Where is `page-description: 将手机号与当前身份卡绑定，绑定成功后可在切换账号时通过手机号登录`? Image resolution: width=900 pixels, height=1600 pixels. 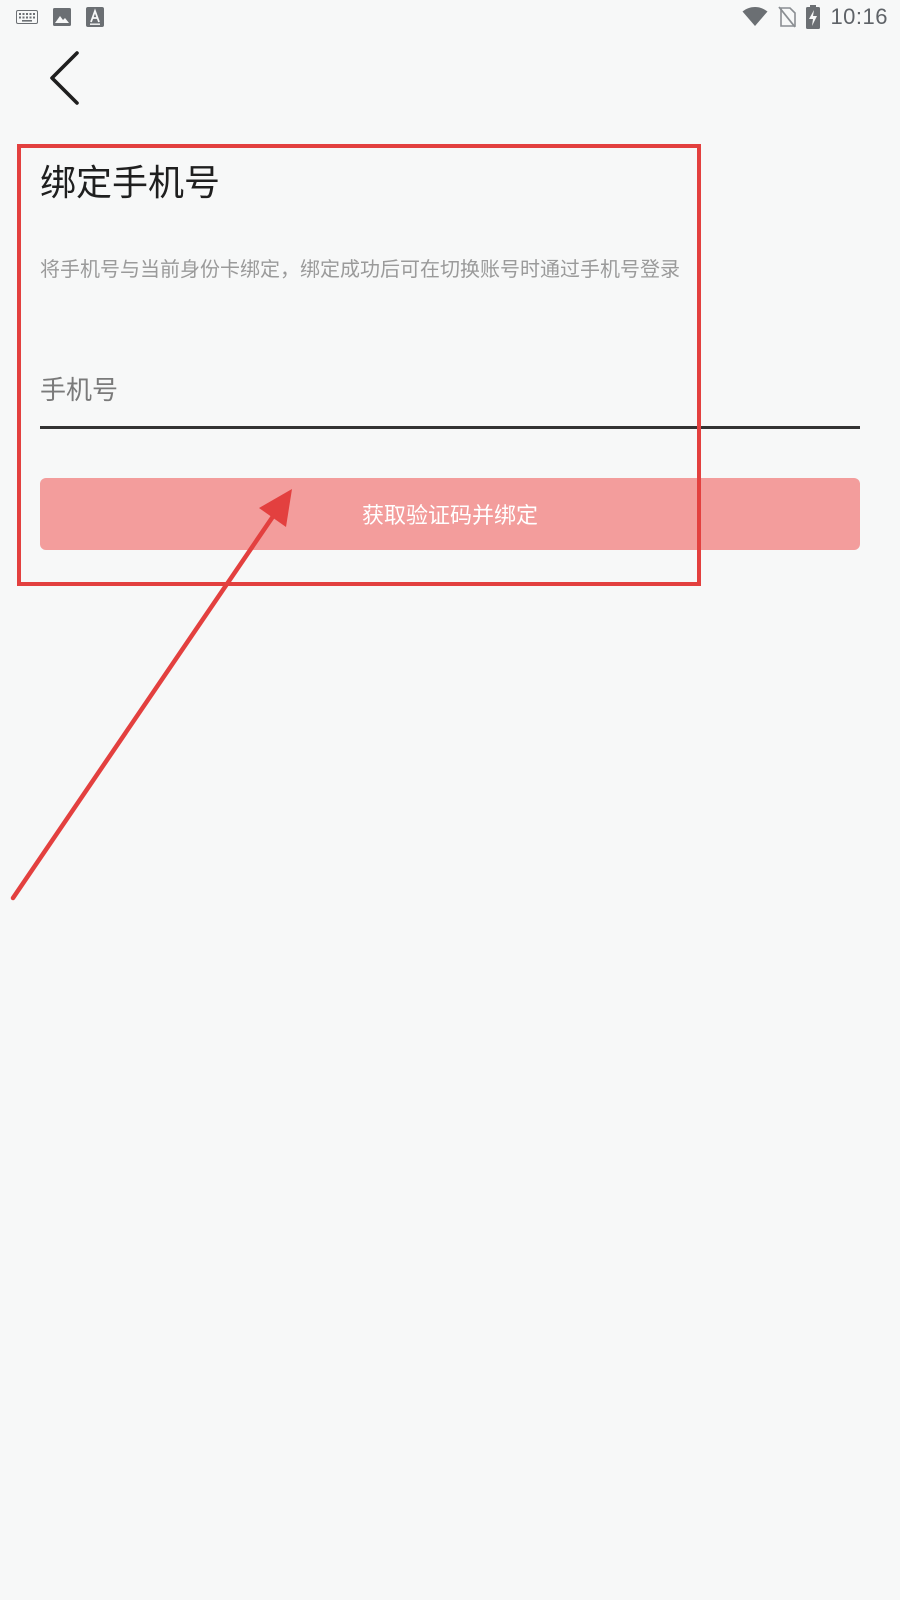 page-description: 将手机号与当前身份卡绑定，绑定成功后可在切换账号时通过手机号登录 is located at coordinates (360, 269).